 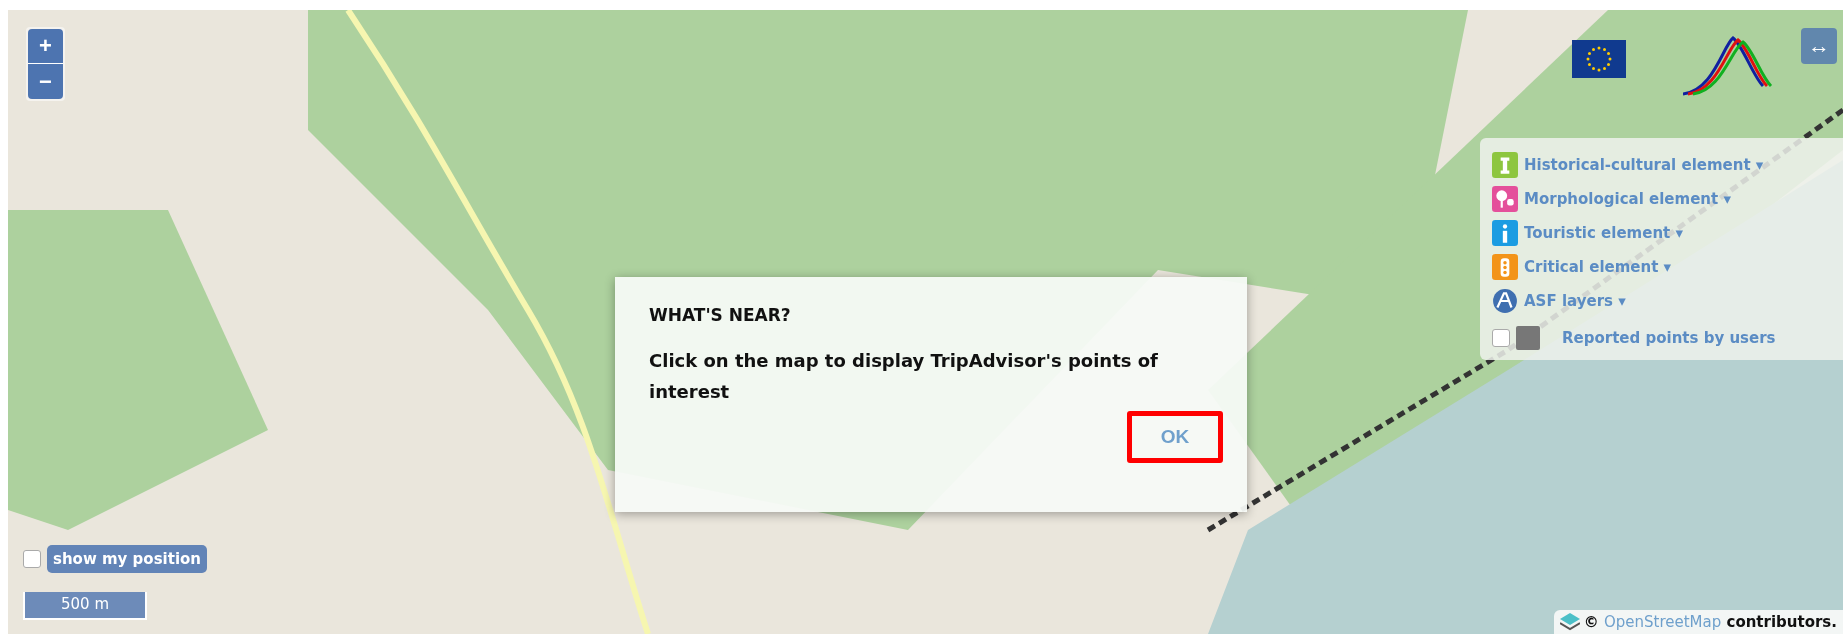 What do you see at coordinates (1528, 338) in the screenshot?
I see `square-icon` at bounding box center [1528, 338].